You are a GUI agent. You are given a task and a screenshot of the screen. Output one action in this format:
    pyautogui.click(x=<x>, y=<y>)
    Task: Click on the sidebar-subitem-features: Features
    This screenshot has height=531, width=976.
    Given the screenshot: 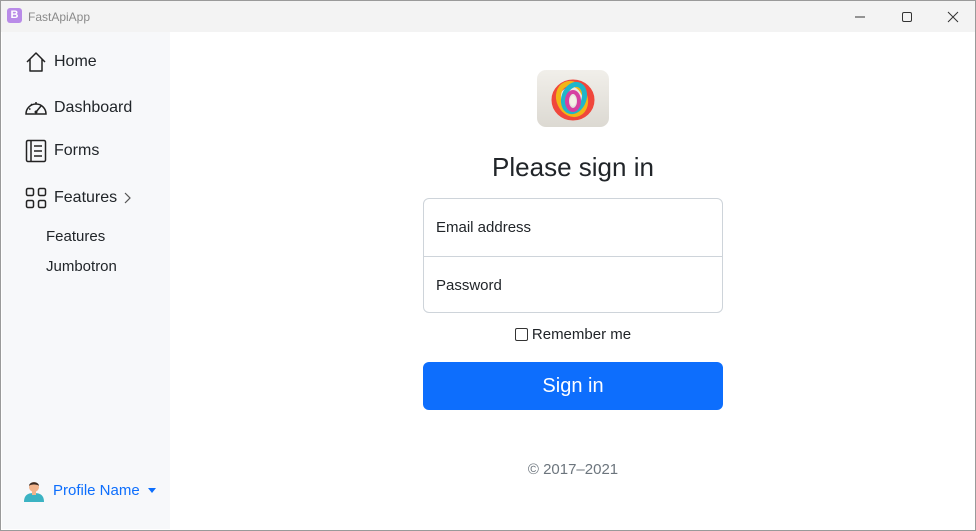 What is the action you would take?
    pyautogui.click(x=75, y=236)
    